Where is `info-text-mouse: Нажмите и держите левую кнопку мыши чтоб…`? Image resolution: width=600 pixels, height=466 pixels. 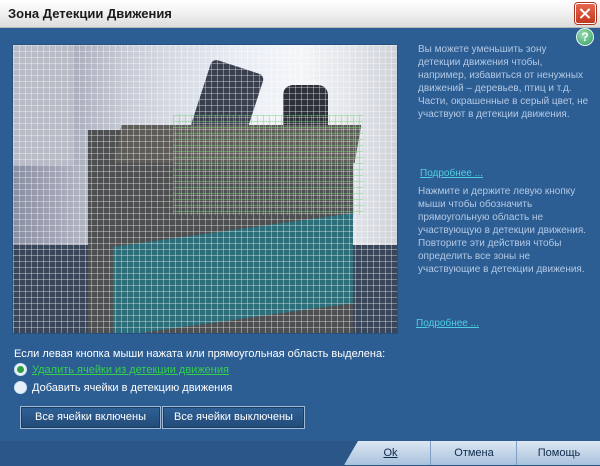 info-text-mouse: Нажмите и держите левую кнопку мыши чтоб… is located at coordinates (502, 230).